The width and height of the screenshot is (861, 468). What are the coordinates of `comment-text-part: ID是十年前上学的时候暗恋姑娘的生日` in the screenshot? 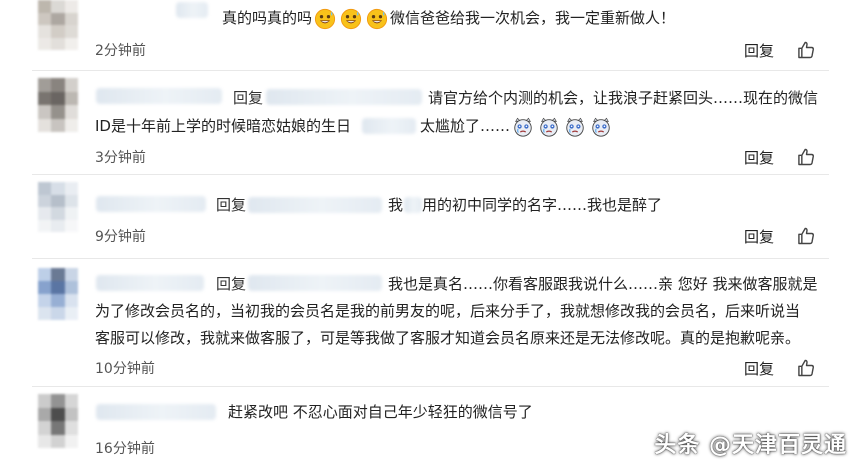 It's located at (223, 126).